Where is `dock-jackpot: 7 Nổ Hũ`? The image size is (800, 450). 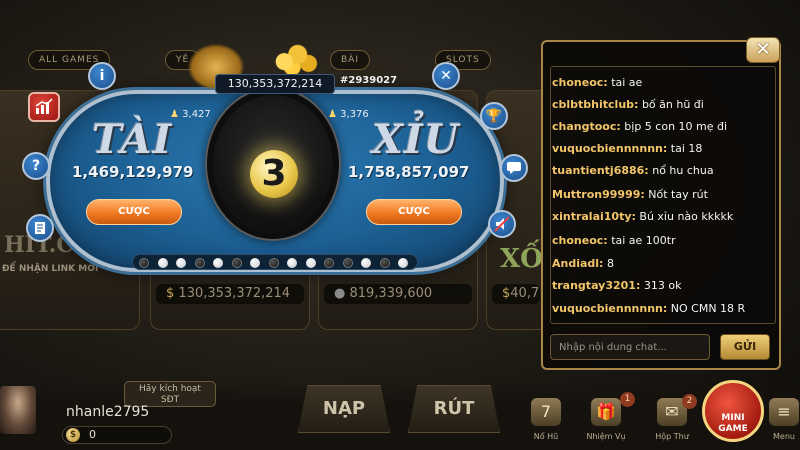
dock-jackpot: 7 Nổ Hũ is located at coordinates (546, 419).